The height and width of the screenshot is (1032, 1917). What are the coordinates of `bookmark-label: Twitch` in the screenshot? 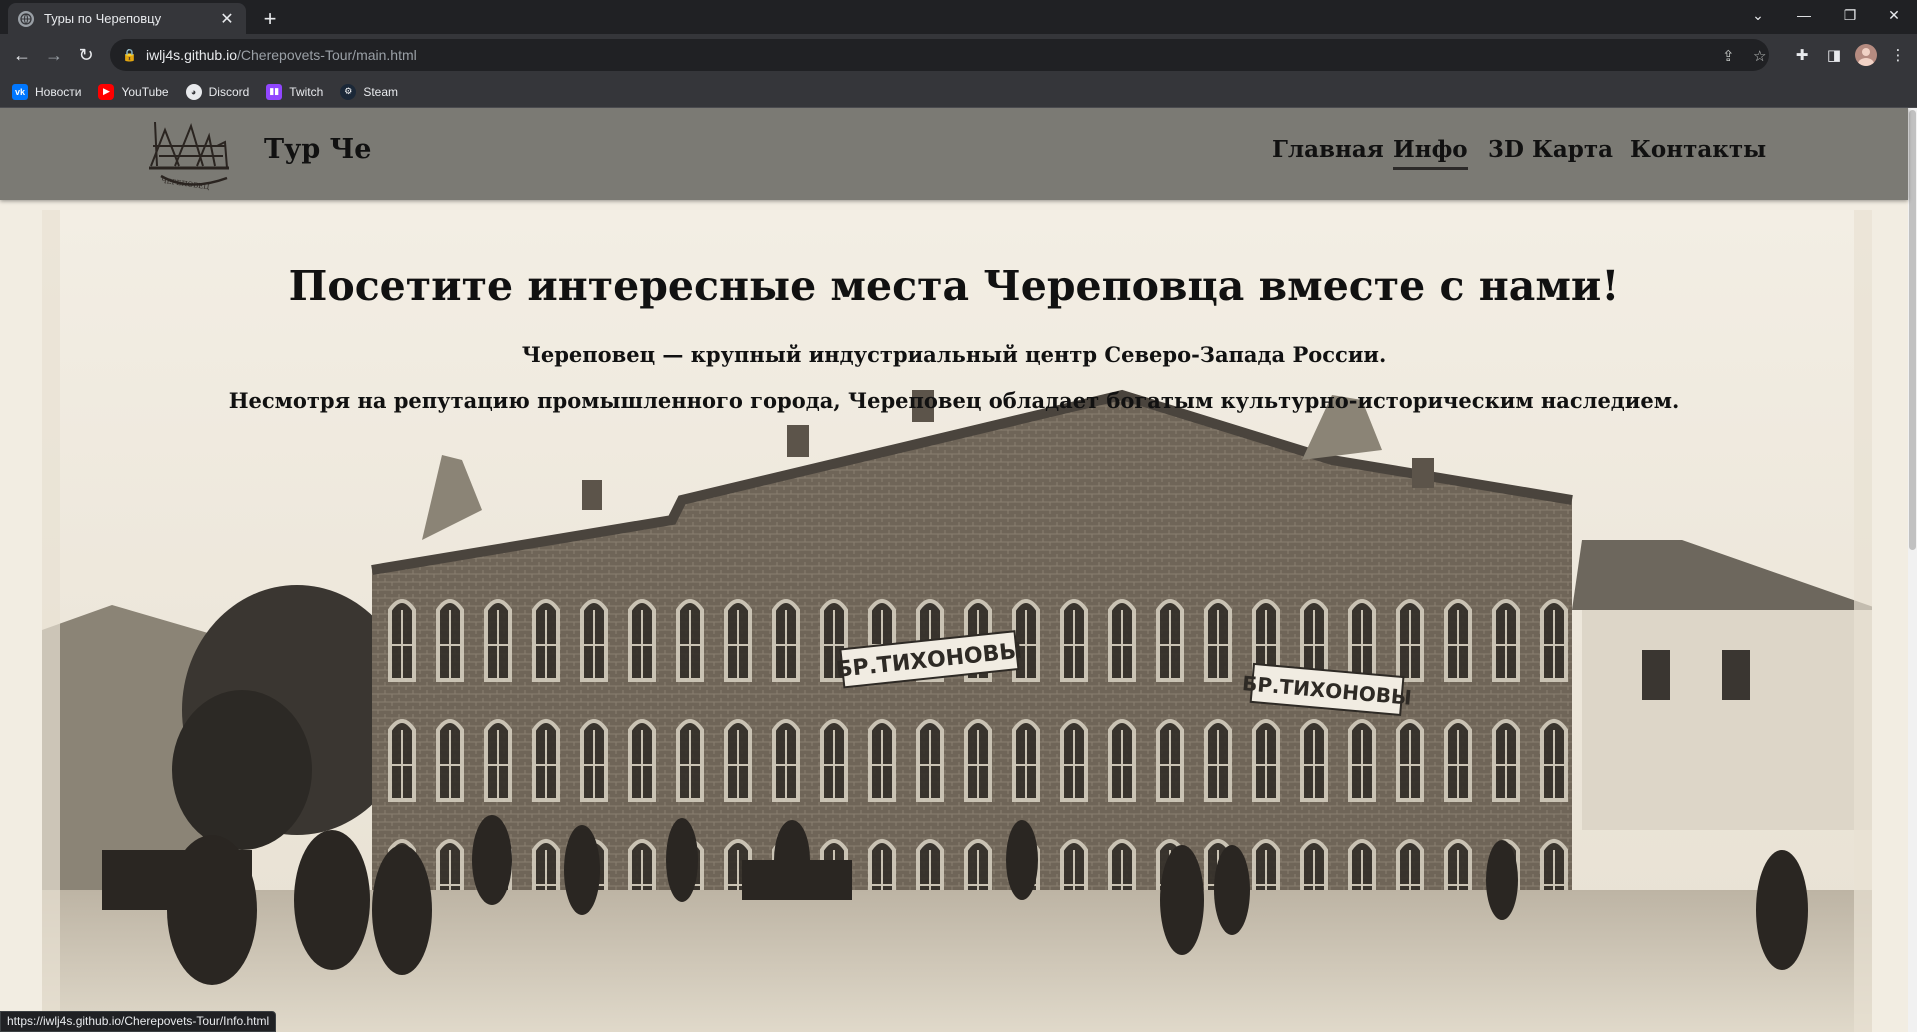 It's located at (306, 91).